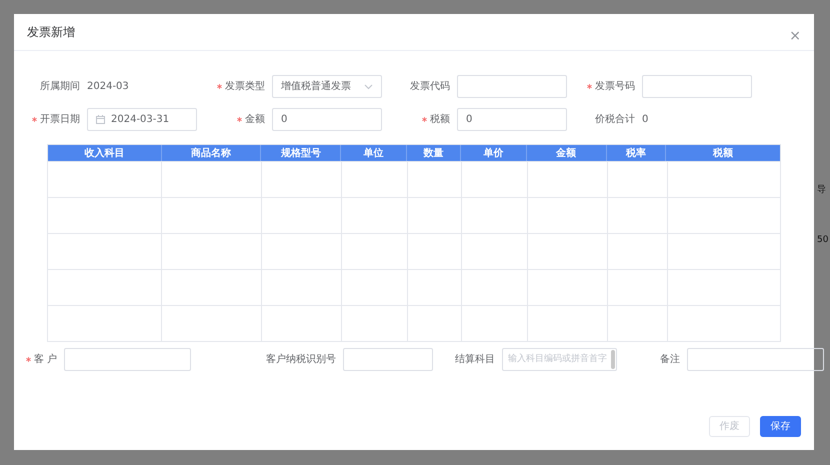  Describe the element at coordinates (646, 120) in the screenshot. I see `field-value: 0` at that location.